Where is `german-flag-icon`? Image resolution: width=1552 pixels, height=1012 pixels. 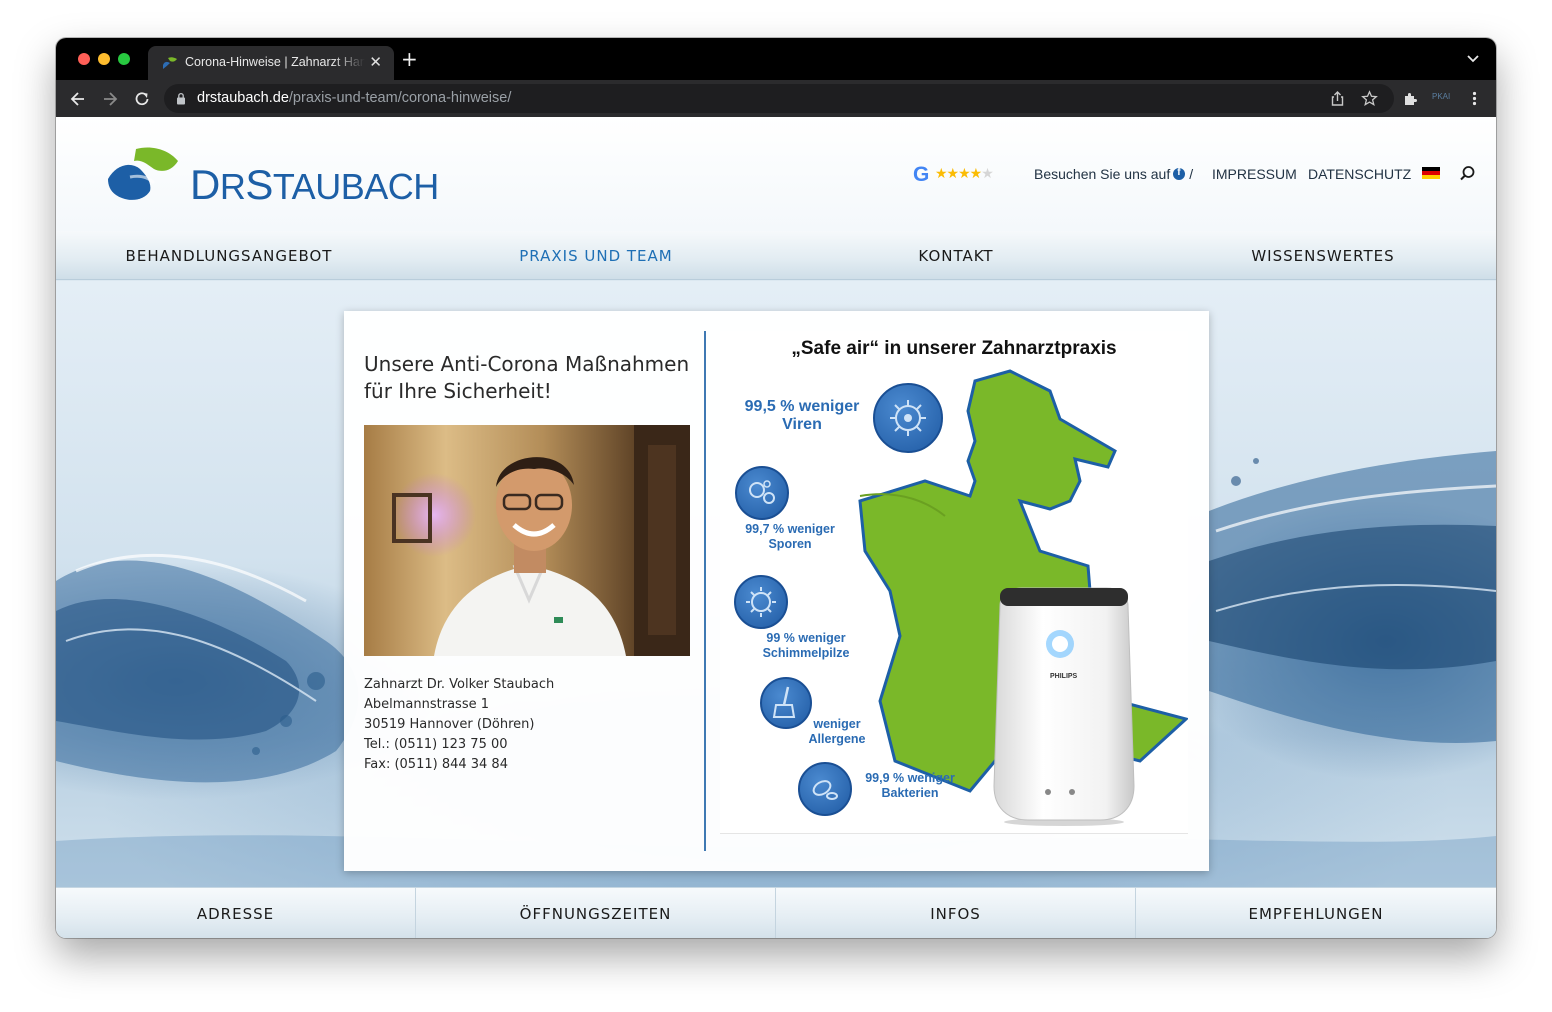 german-flag-icon is located at coordinates (1431, 173).